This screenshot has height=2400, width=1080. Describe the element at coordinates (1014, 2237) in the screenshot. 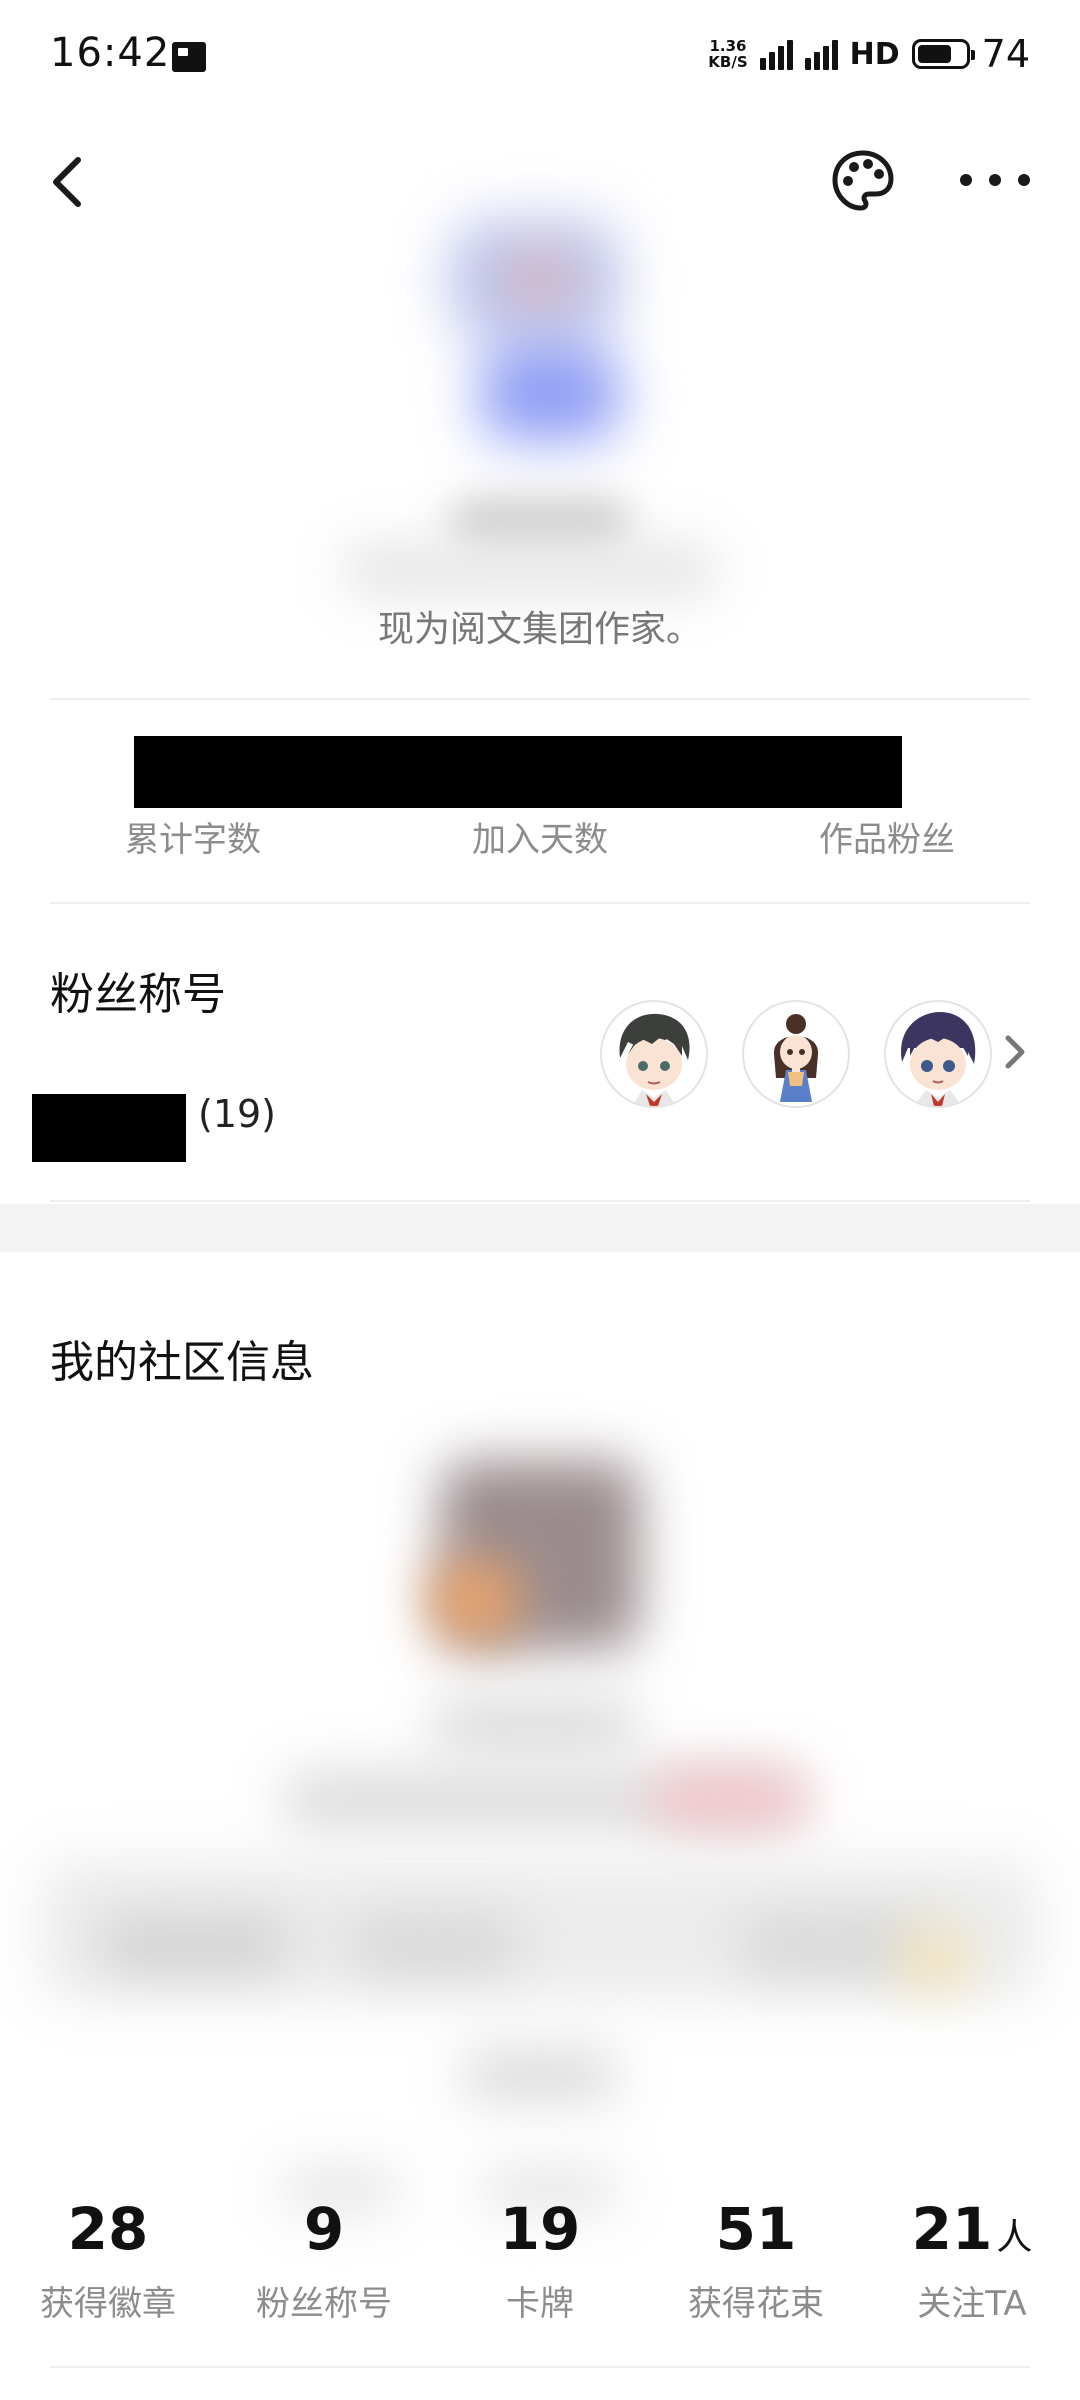

I see `stat-following-unit: 人` at that location.